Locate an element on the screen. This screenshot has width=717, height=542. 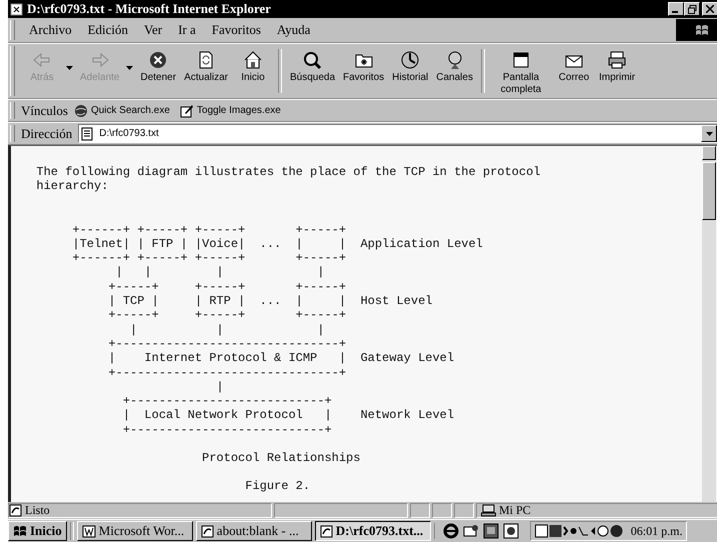
pencil-page-icon is located at coordinates (187, 111).